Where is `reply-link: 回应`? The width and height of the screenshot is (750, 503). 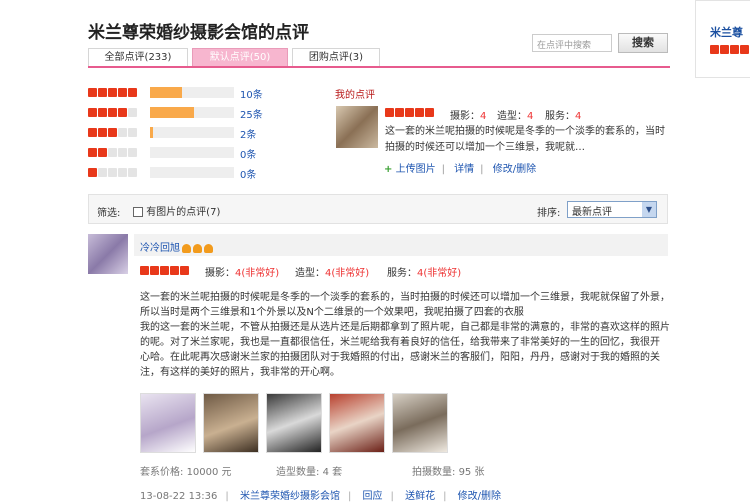 reply-link: 回应 is located at coordinates (373, 496).